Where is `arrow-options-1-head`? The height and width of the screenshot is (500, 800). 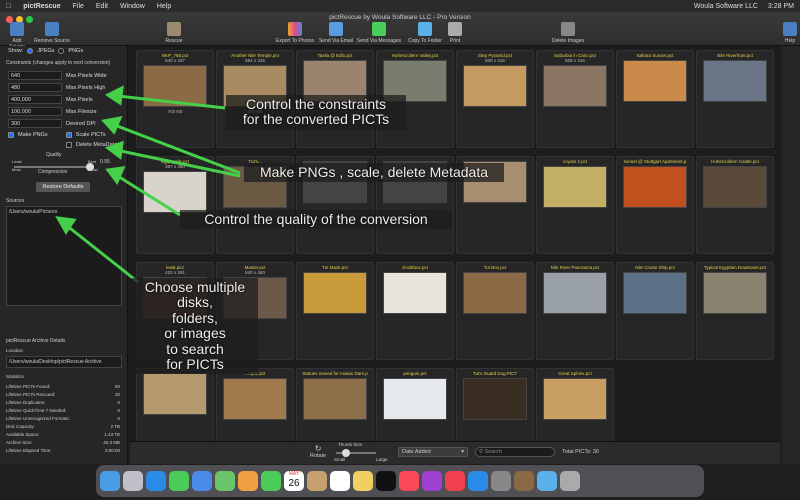
arrow-options-1-head is located at coordinates (112, 125).